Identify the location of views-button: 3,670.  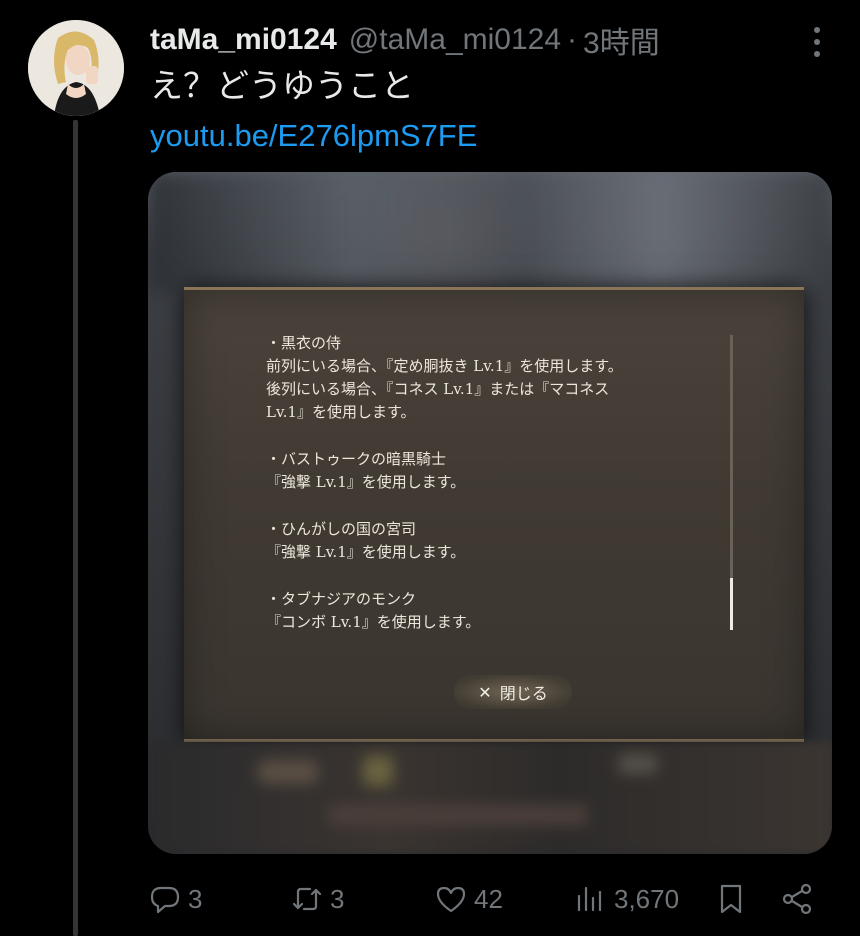
(626, 899).